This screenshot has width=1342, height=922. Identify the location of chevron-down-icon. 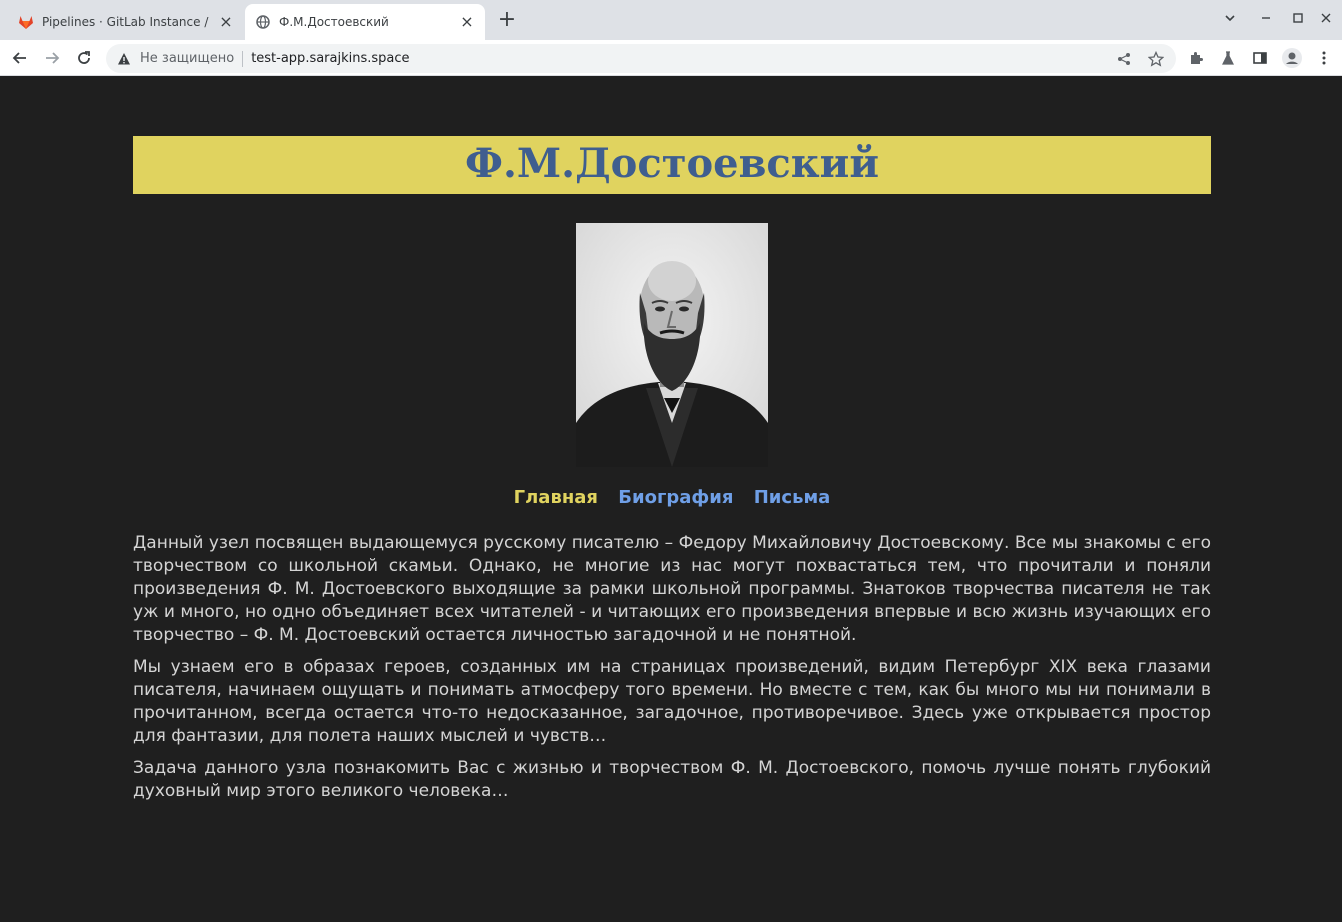
(1230, 20).